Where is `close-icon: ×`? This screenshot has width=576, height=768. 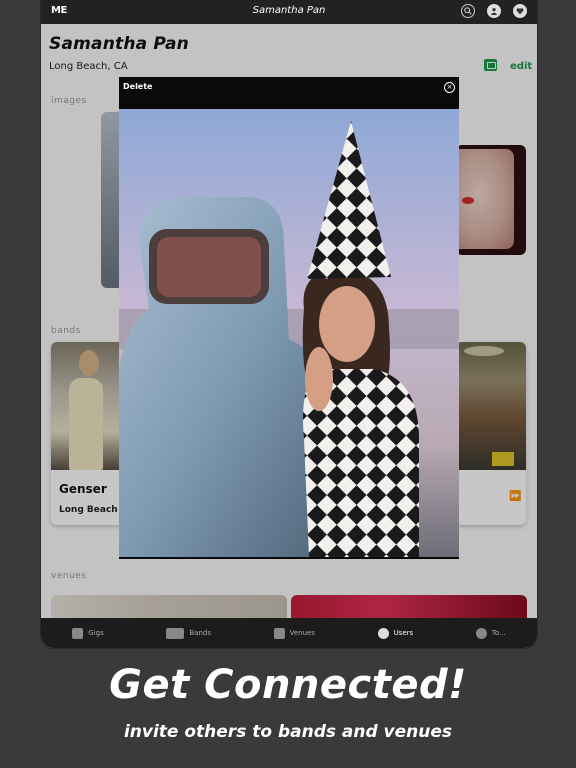
close-icon: × is located at coordinates (449, 87).